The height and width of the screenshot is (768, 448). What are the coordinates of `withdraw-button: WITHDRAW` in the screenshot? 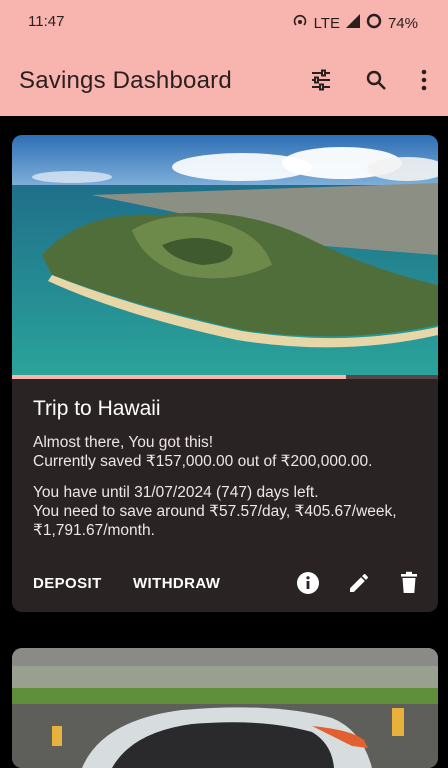 It's located at (176, 583).